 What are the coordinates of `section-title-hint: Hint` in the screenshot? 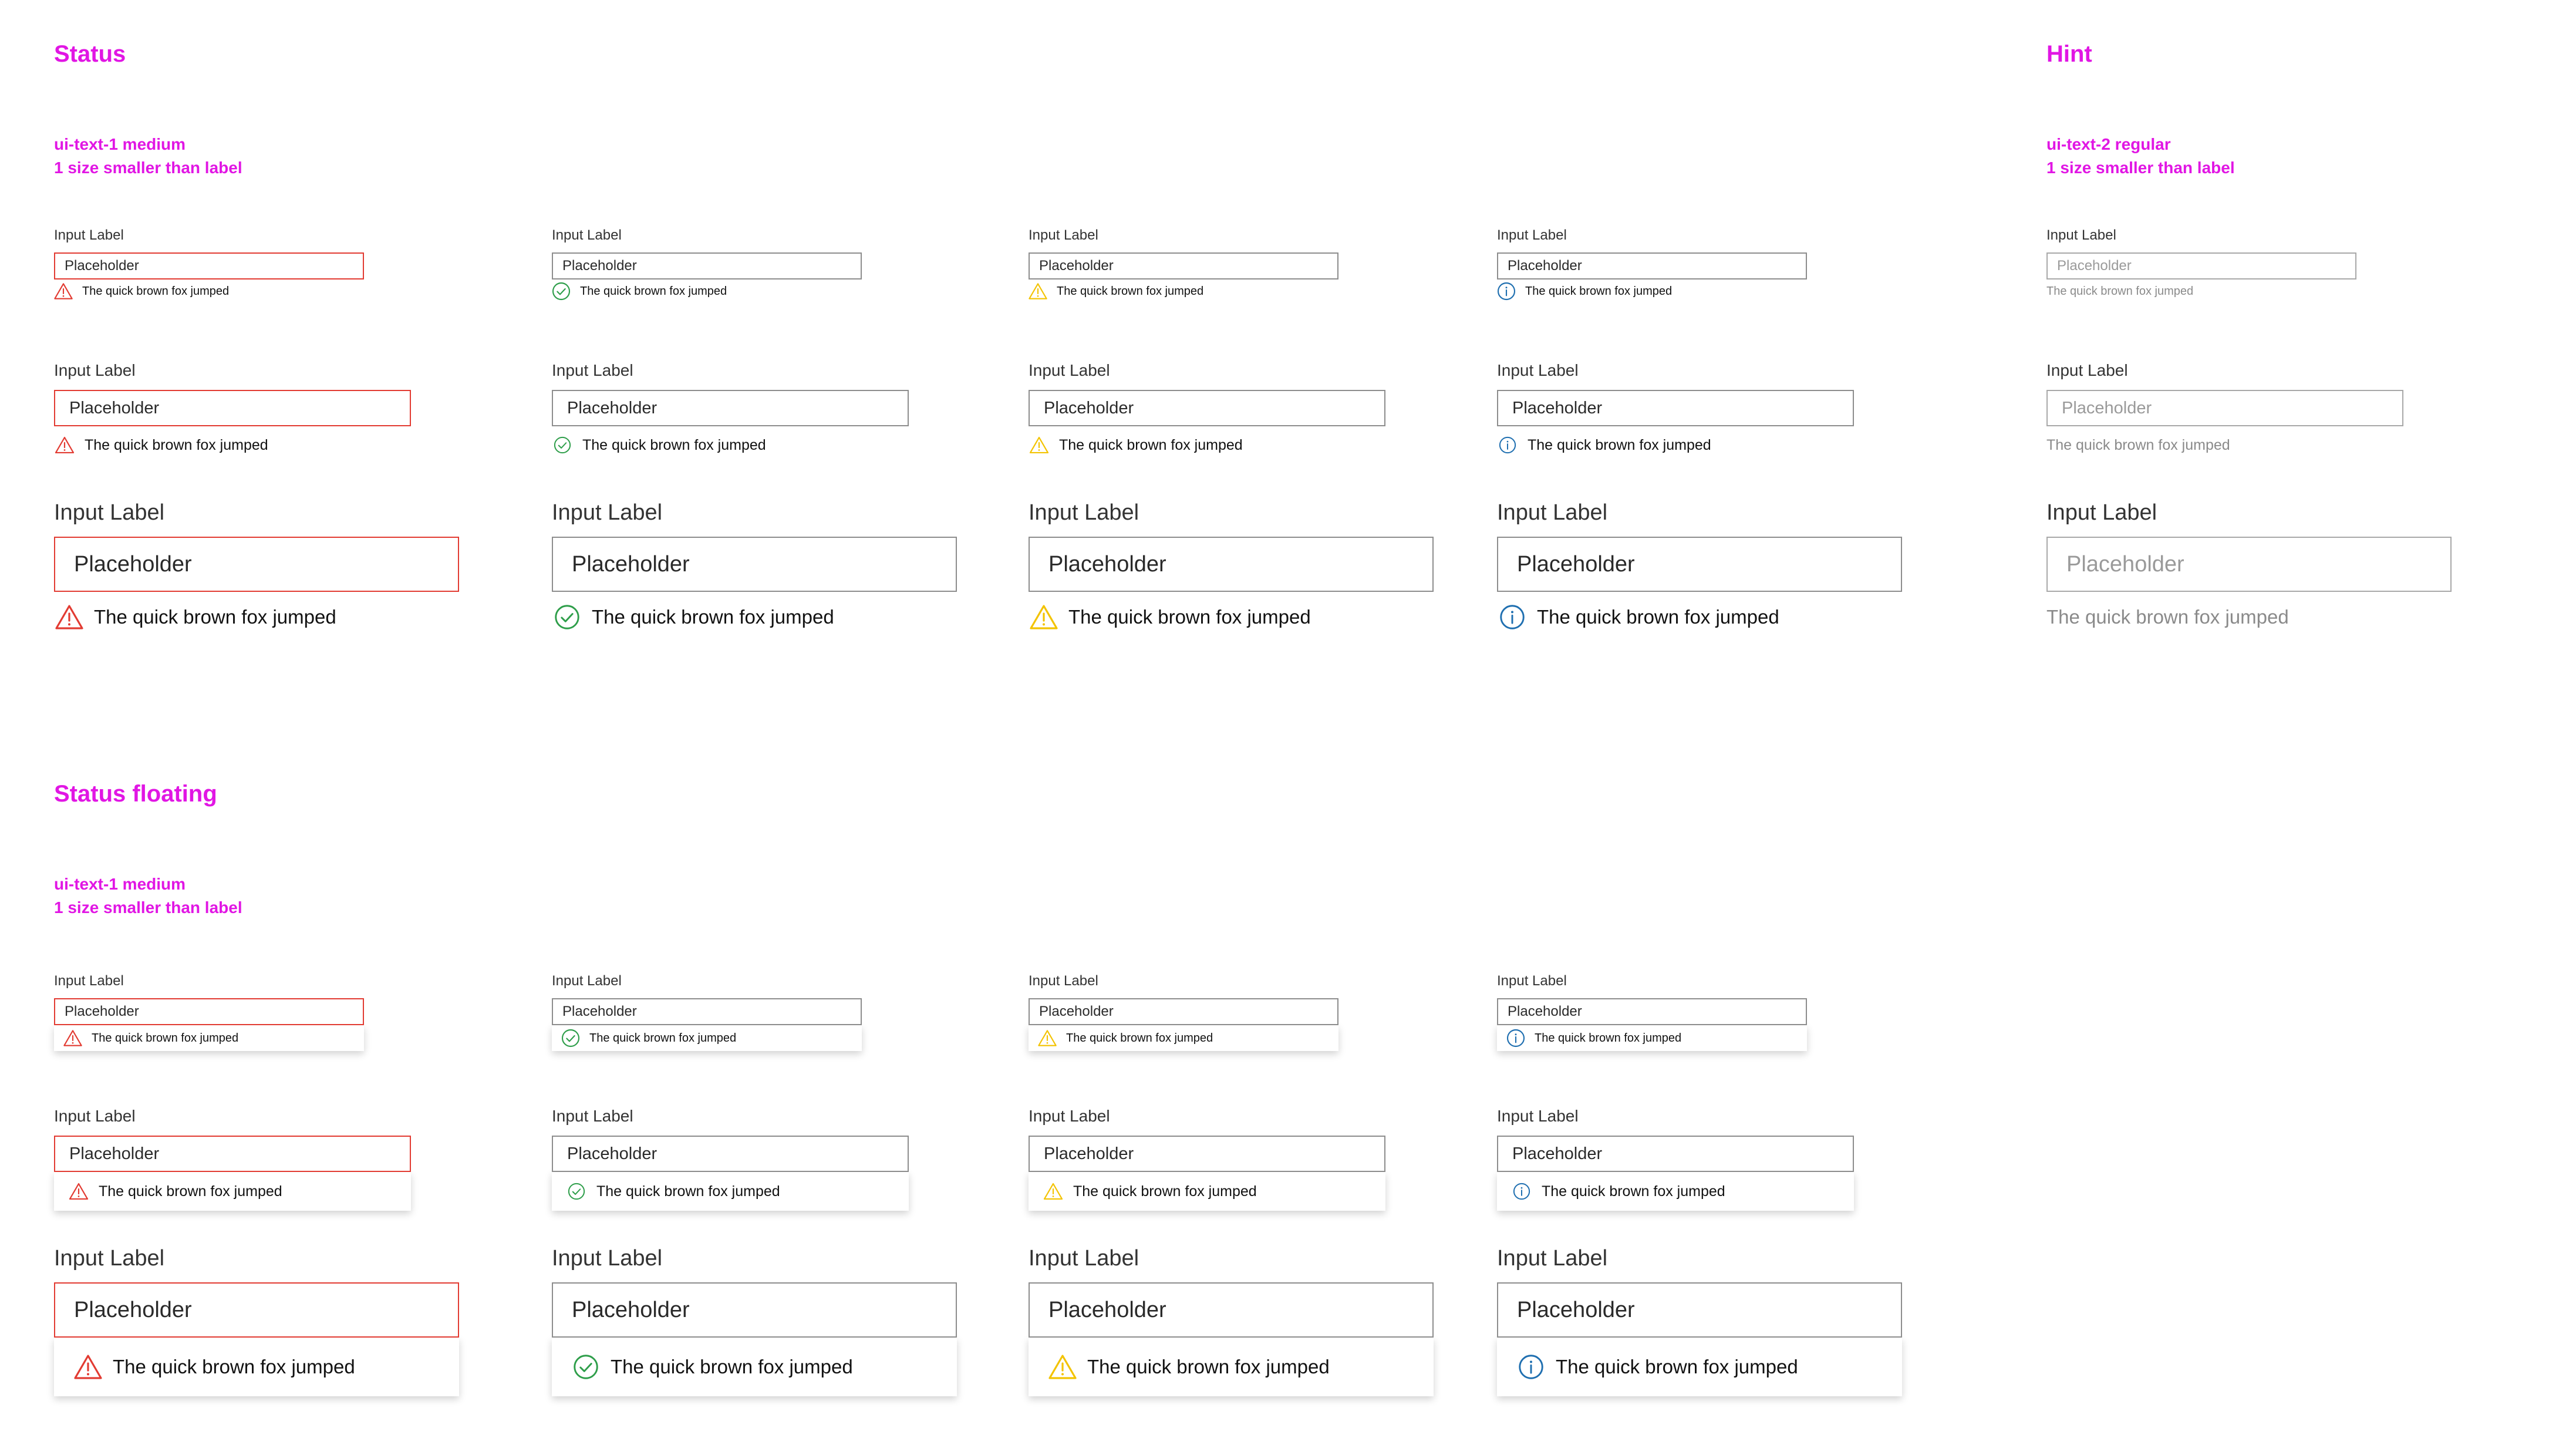 It's located at (2069, 54).